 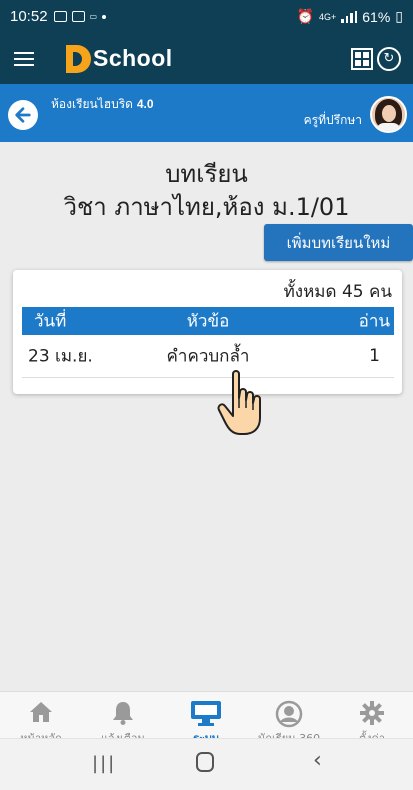 I want to click on gear-icon, so click(x=372, y=713).